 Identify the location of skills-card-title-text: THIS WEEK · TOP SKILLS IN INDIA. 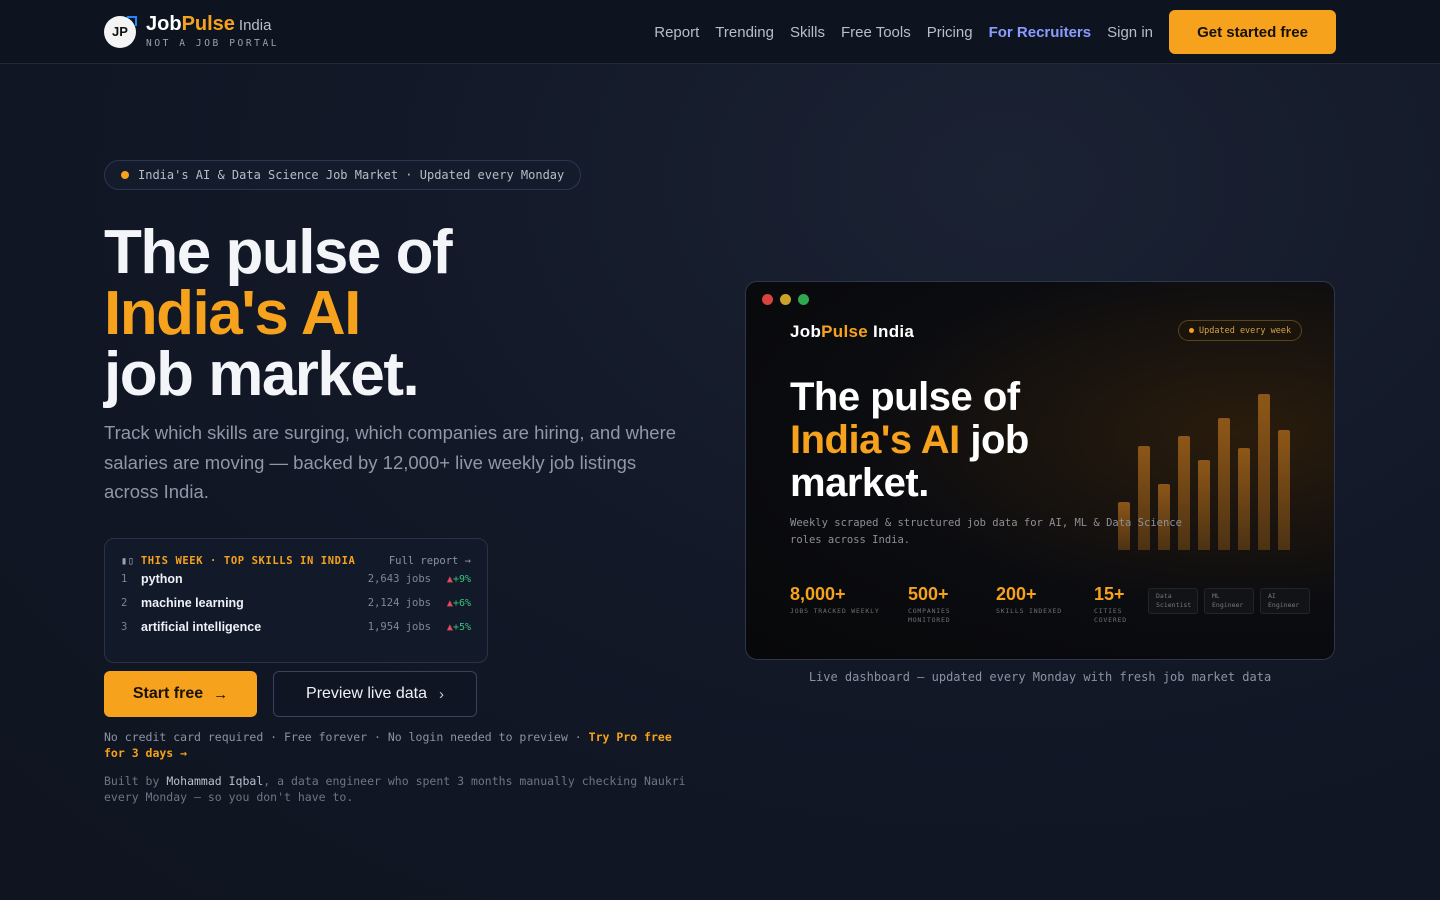
(248, 561).